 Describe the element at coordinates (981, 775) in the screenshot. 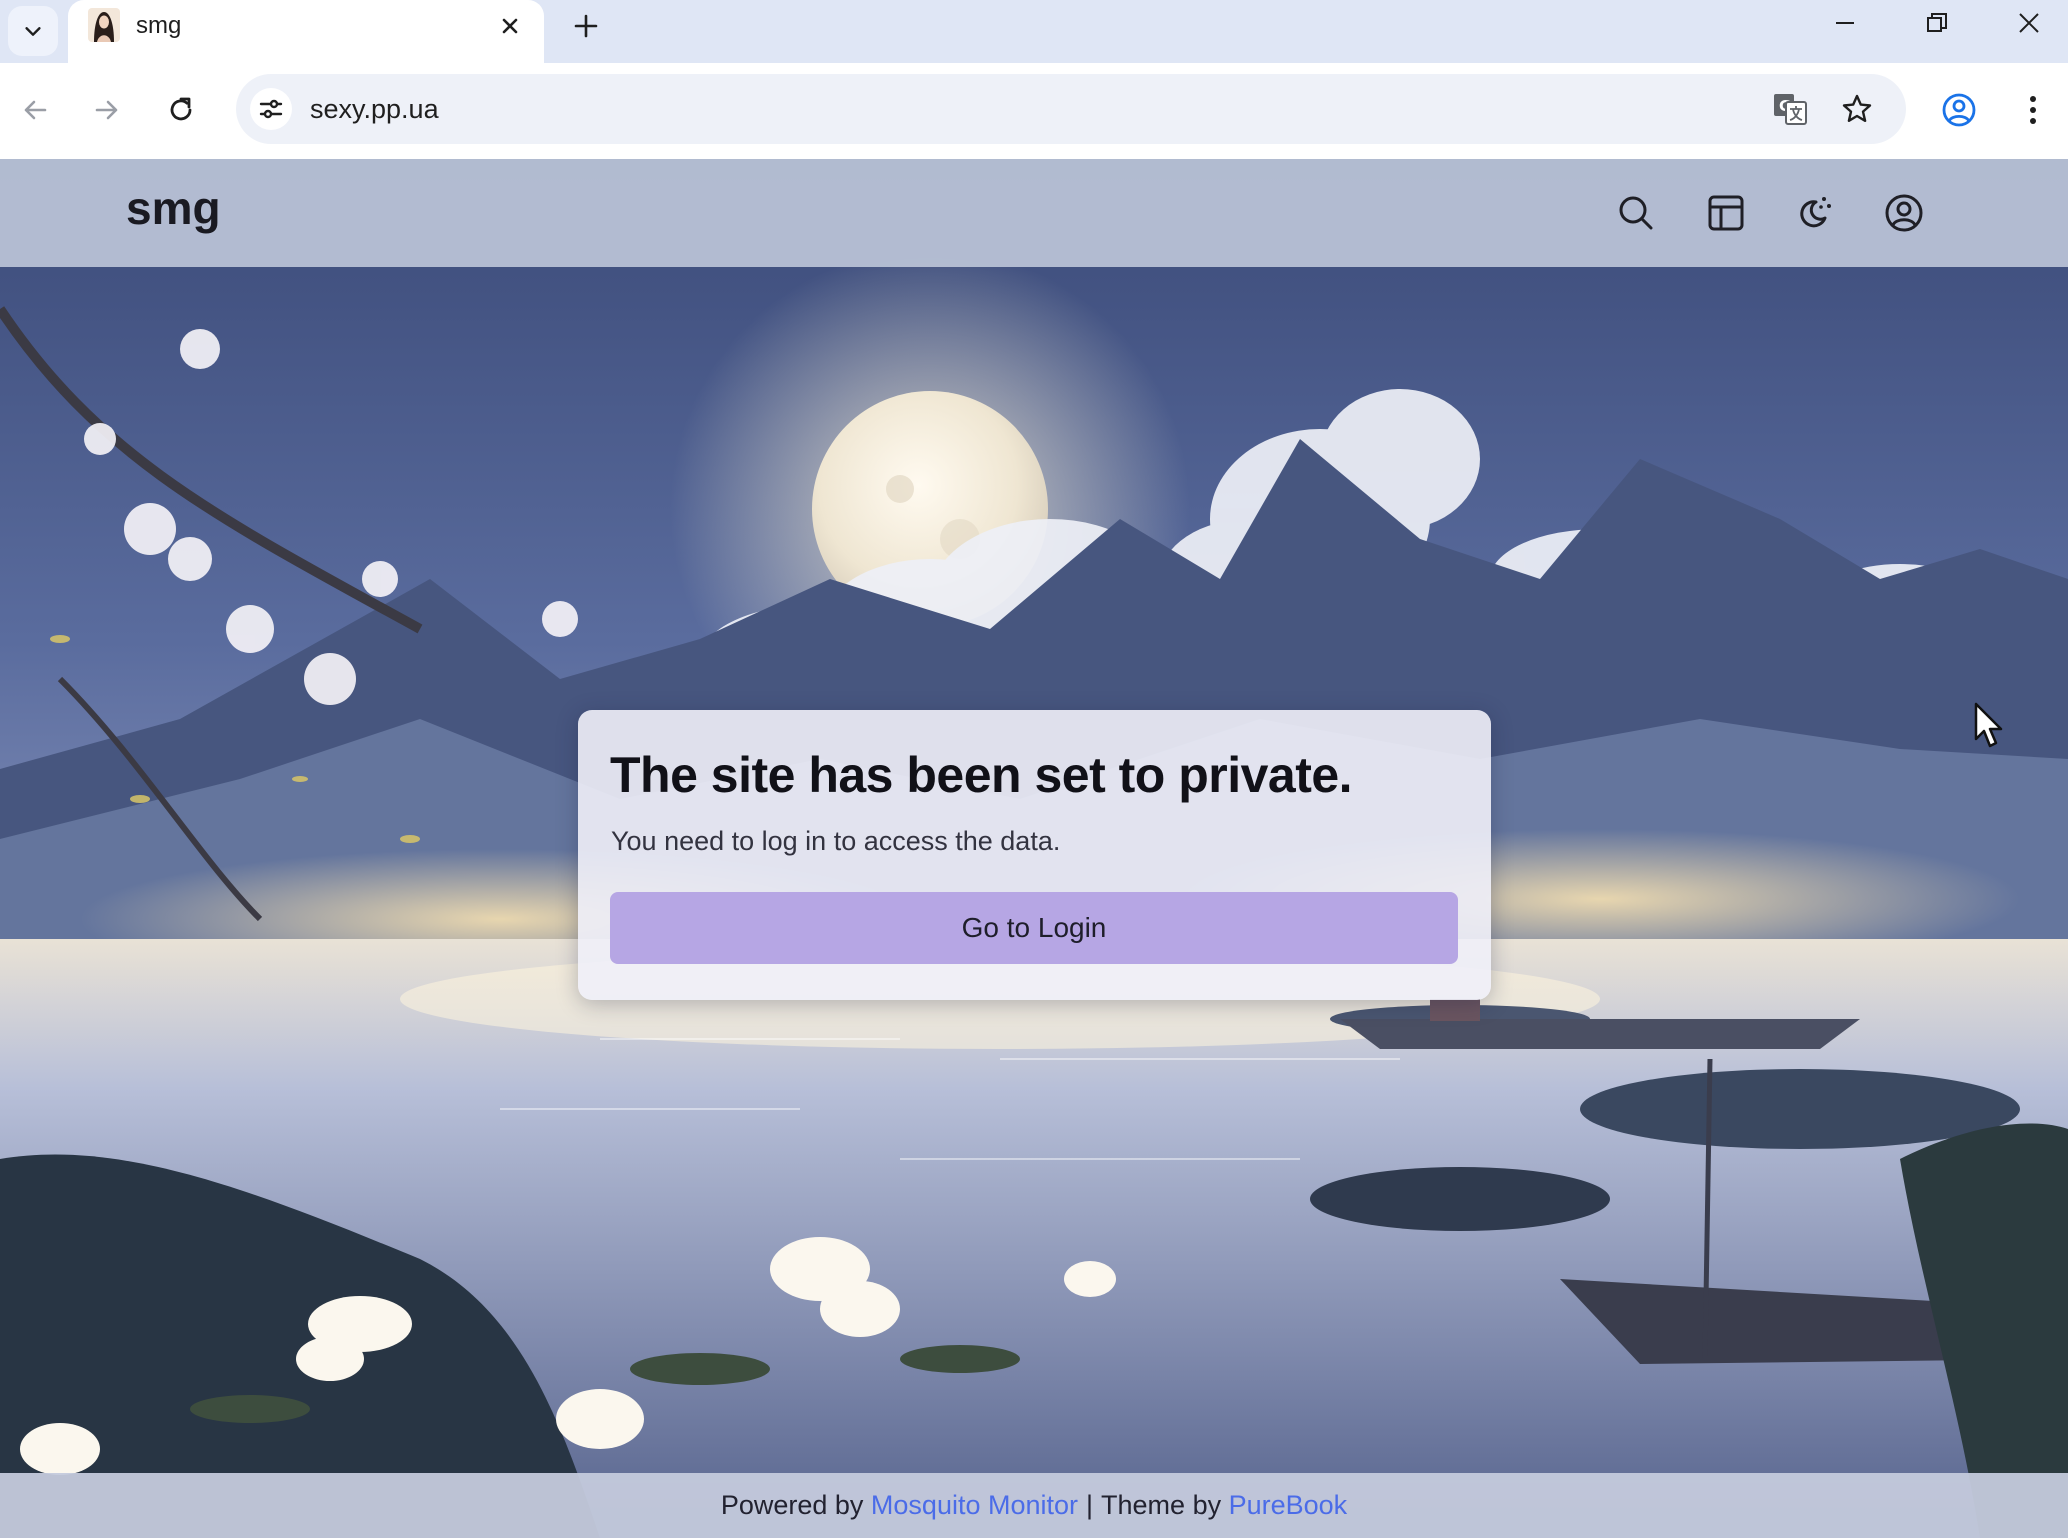

I see `private-notice-title: The site has been set to private.` at that location.